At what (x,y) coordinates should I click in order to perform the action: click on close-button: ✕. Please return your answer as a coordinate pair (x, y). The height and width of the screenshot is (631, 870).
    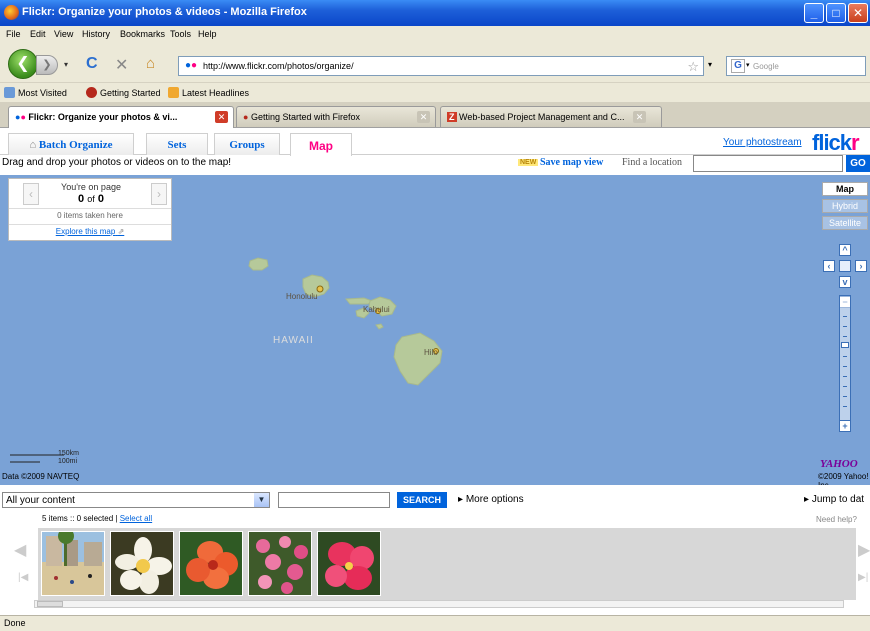
    Looking at the image, I should click on (858, 13).